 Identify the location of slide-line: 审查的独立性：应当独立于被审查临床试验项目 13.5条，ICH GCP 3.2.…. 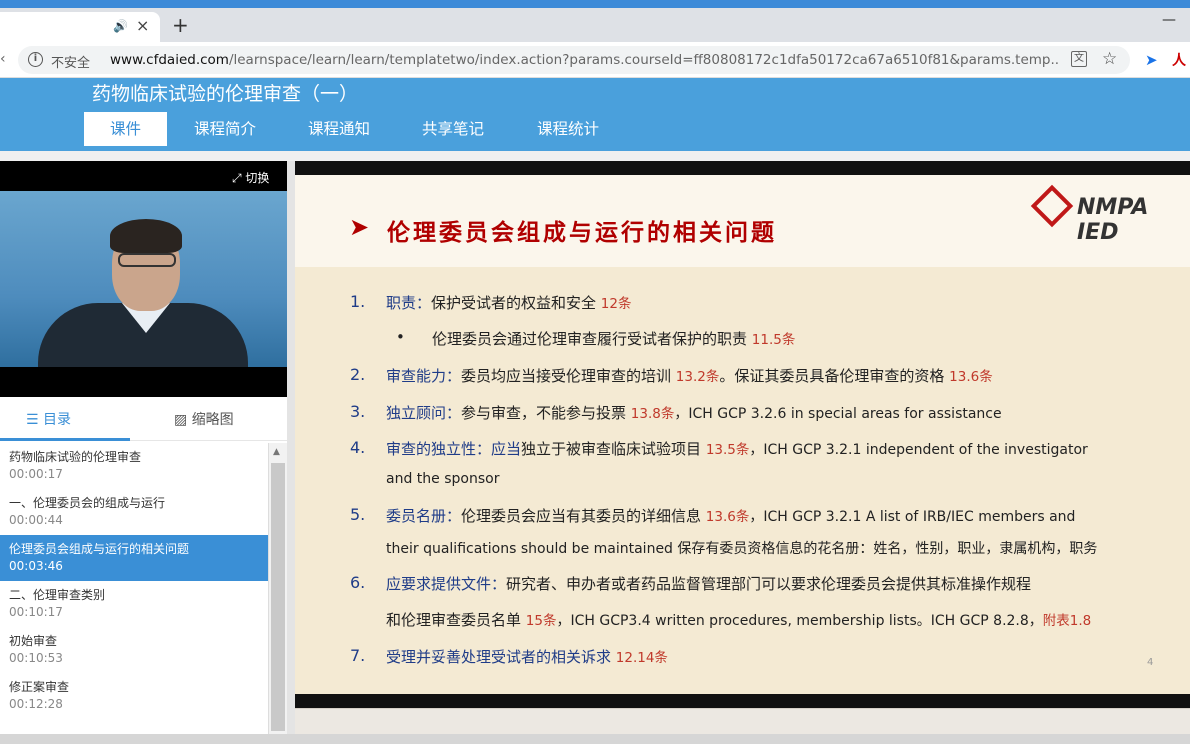
(737, 448).